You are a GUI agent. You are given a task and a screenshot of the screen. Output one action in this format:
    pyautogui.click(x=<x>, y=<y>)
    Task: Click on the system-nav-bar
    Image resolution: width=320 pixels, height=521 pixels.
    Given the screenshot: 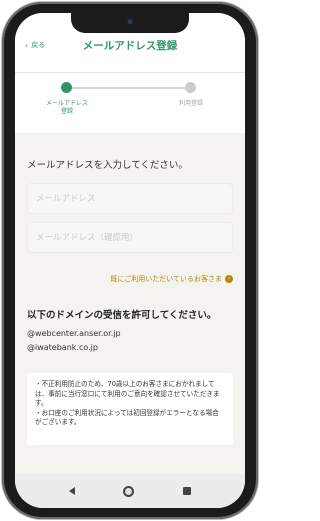 What is the action you would take?
    pyautogui.click(x=130, y=491)
    